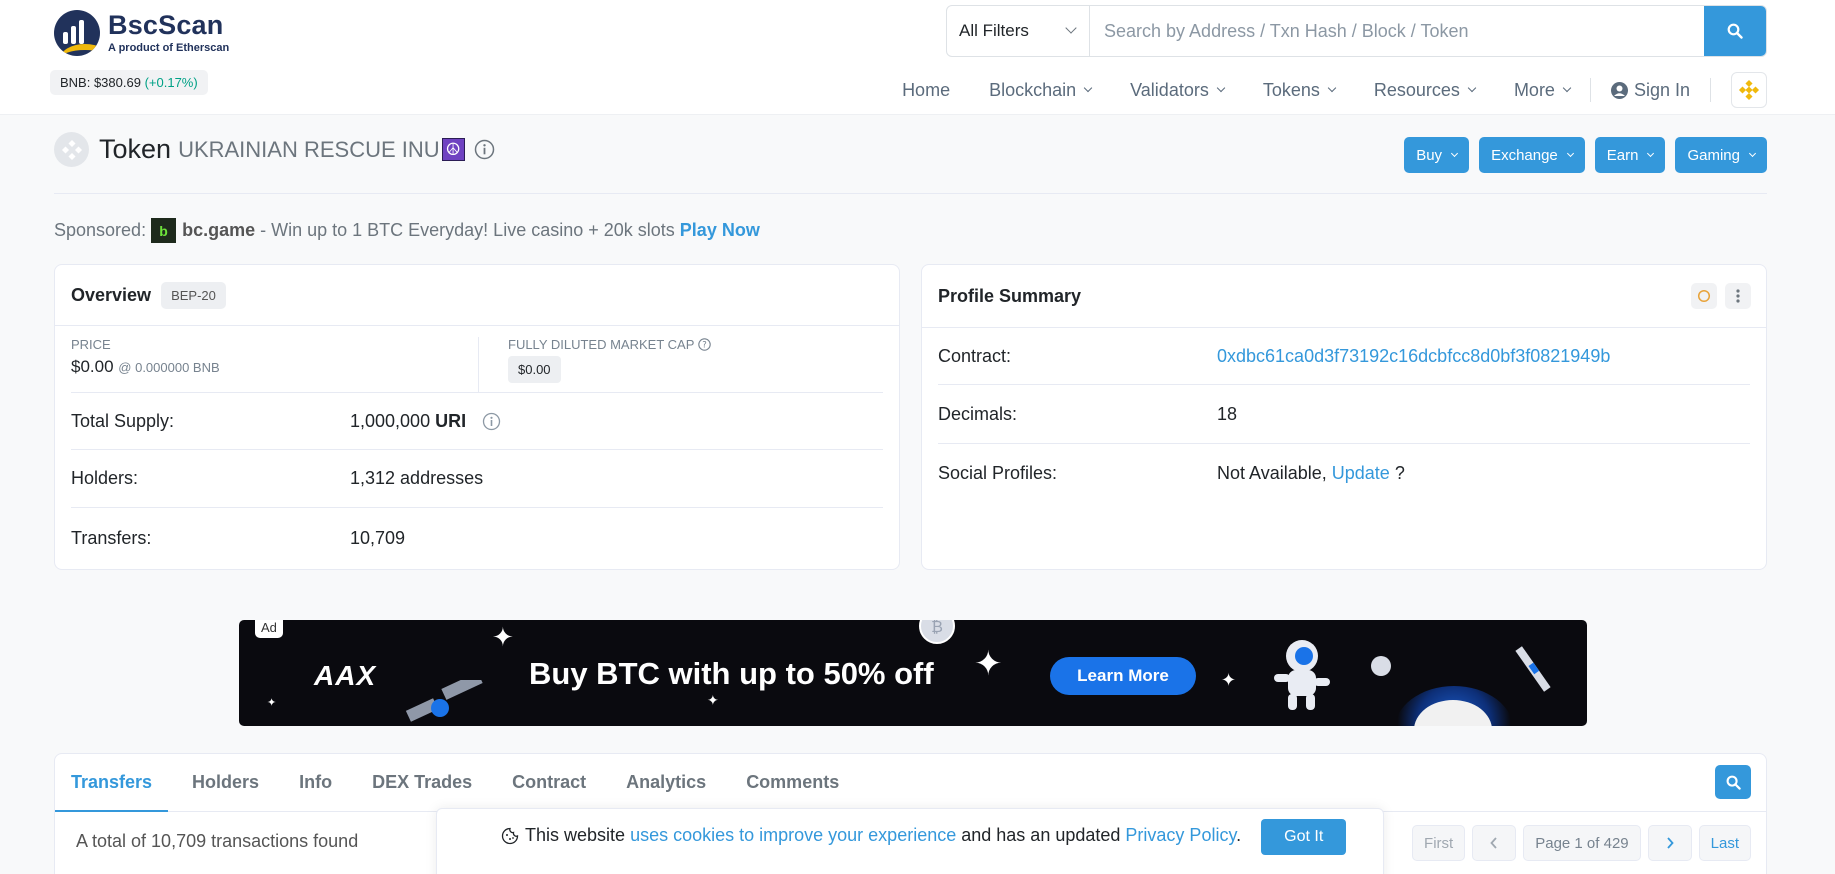 The image size is (1835, 874). I want to click on tab-transfers: Transfers, so click(111, 783).